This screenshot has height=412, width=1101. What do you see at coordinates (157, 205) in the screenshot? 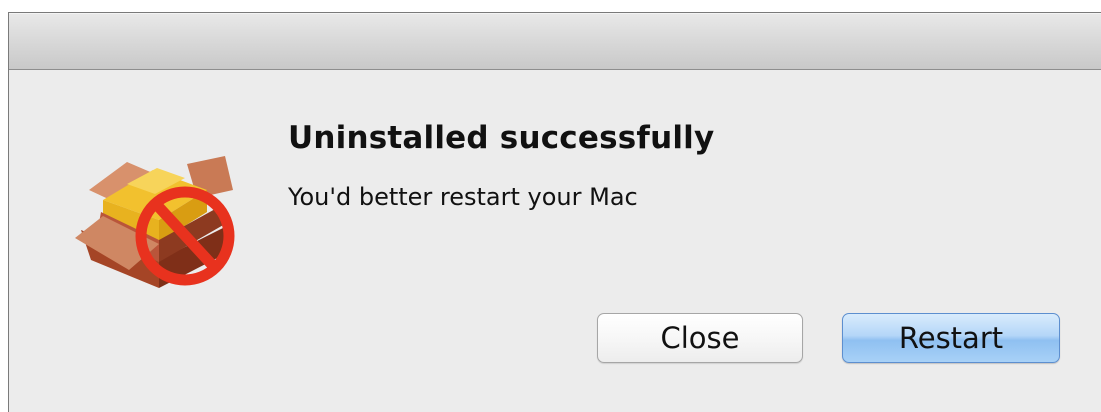
I see `package-prohibited-icon` at bounding box center [157, 205].